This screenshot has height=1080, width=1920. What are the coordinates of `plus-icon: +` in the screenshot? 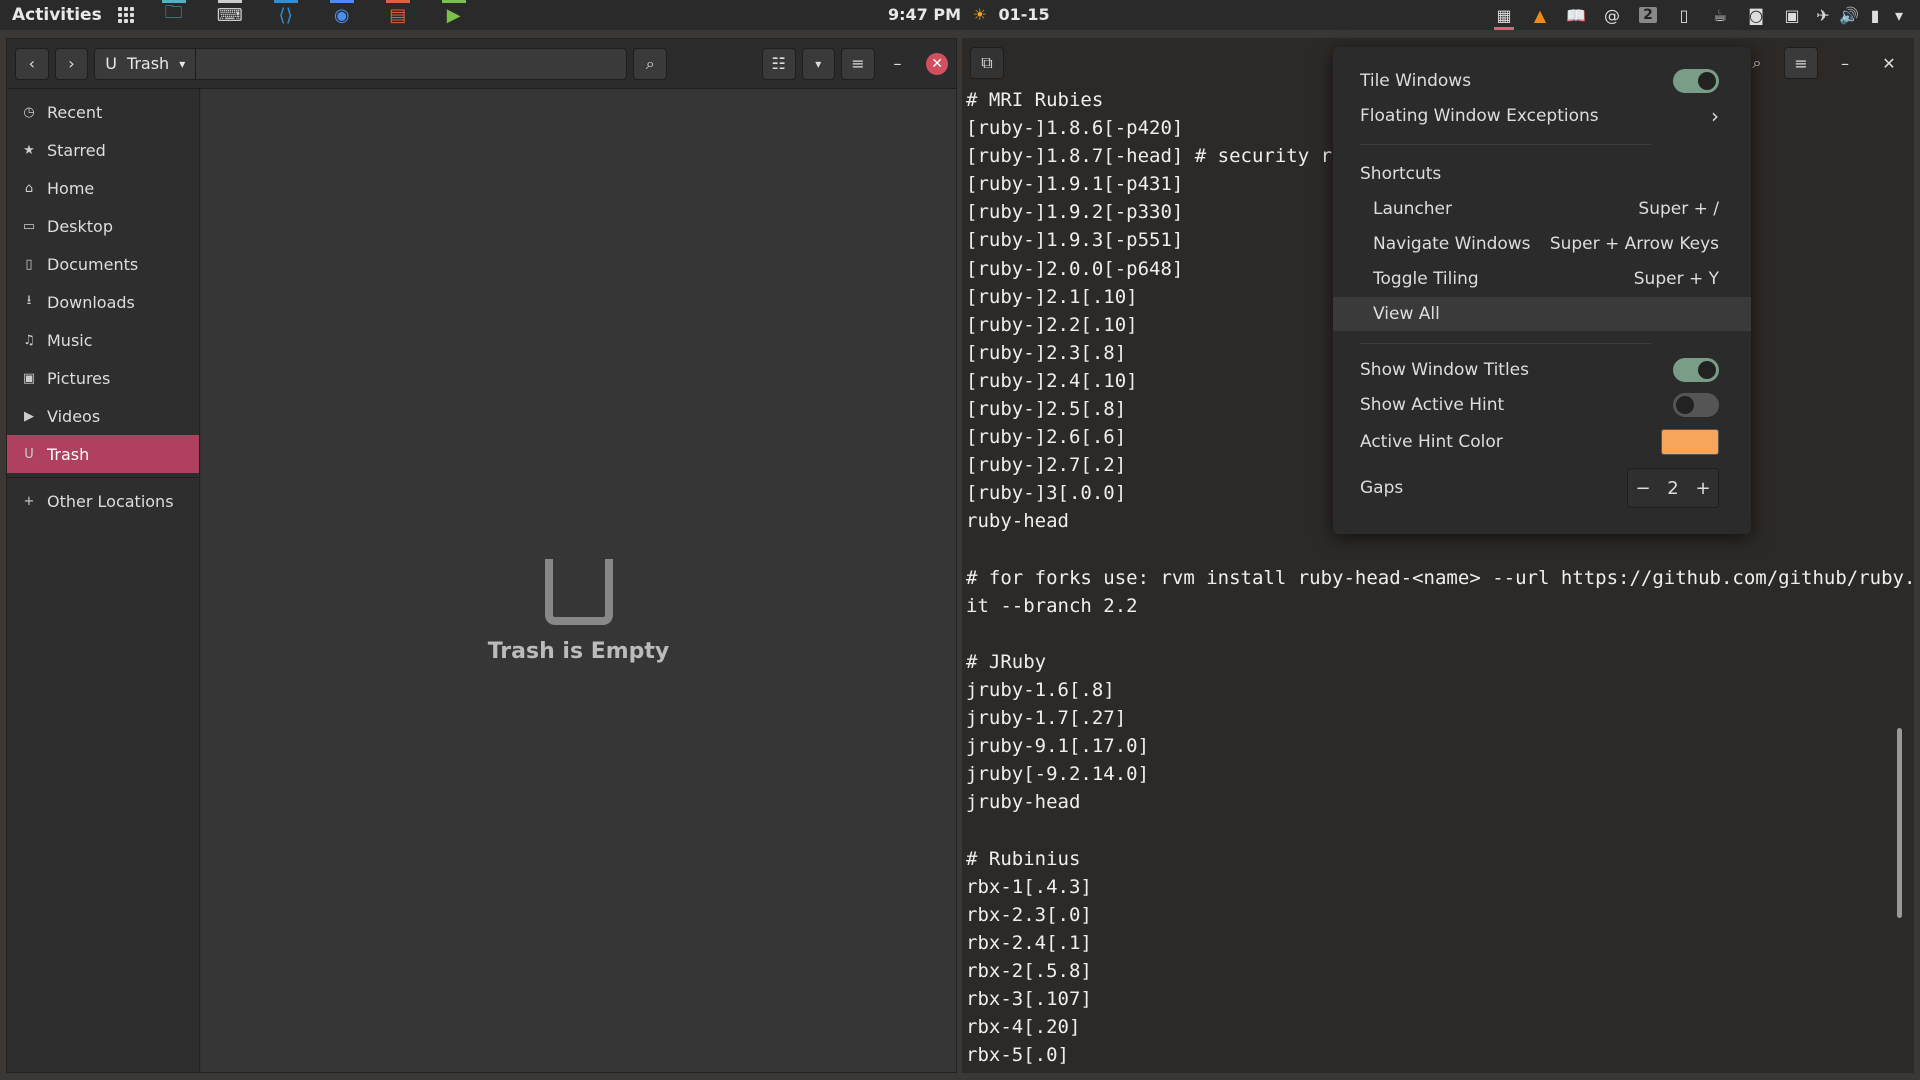 It's located at (29, 501).